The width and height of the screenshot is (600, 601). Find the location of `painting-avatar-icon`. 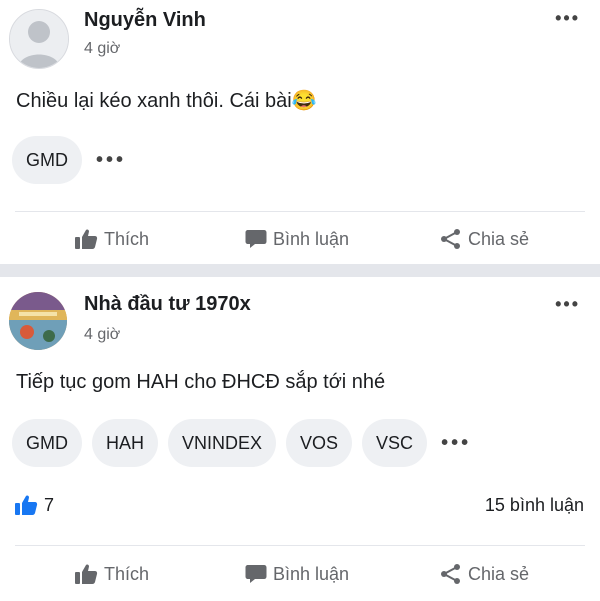

painting-avatar-icon is located at coordinates (38, 321).